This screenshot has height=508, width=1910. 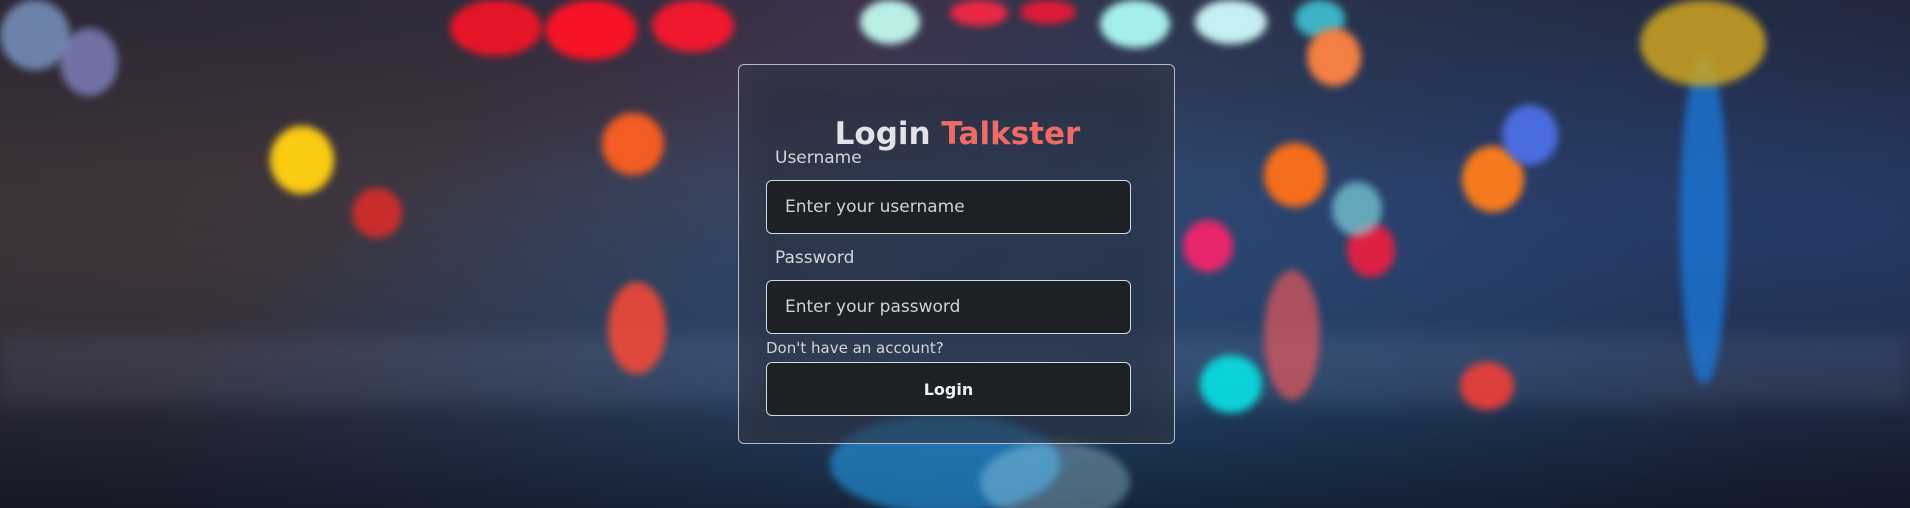 What do you see at coordinates (1704, 219) in the screenshot?
I see `blue-street-light` at bounding box center [1704, 219].